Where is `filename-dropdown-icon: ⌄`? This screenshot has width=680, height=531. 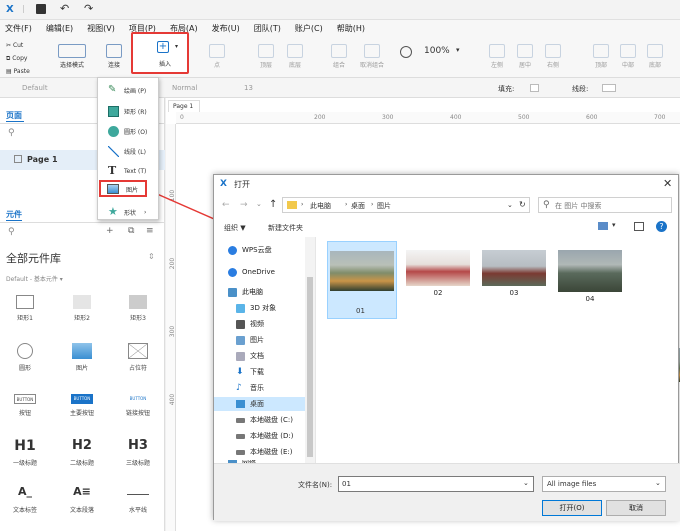 filename-dropdown-icon: ⌄ is located at coordinates (526, 483).